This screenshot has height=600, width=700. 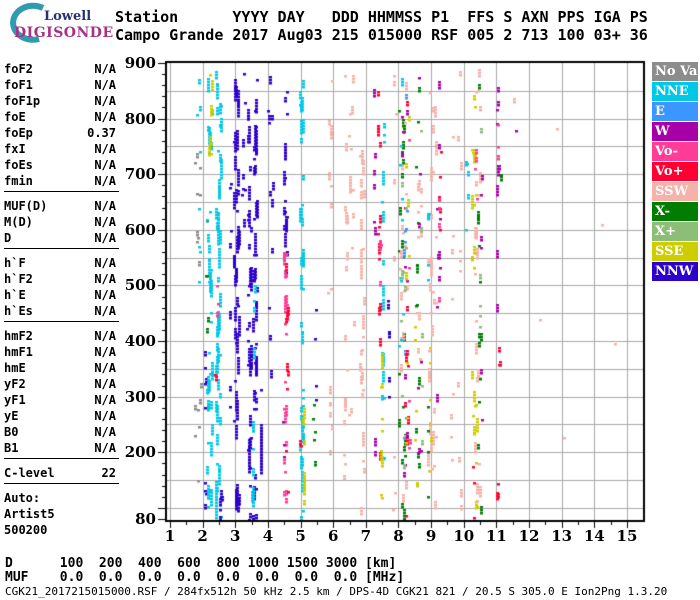 I want to click on legend-item-xm: X-, so click(x=675, y=211).